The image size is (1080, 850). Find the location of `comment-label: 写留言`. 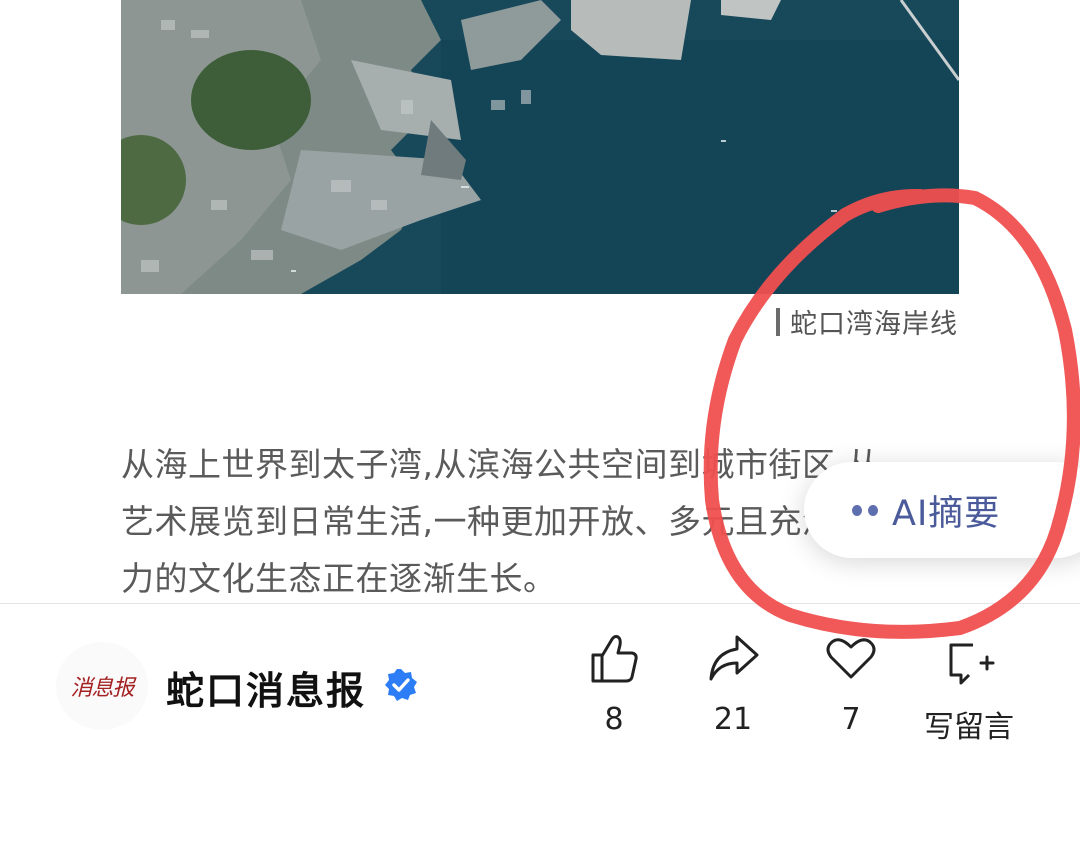

comment-label: 写留言 is located at coordinates (969, 727).